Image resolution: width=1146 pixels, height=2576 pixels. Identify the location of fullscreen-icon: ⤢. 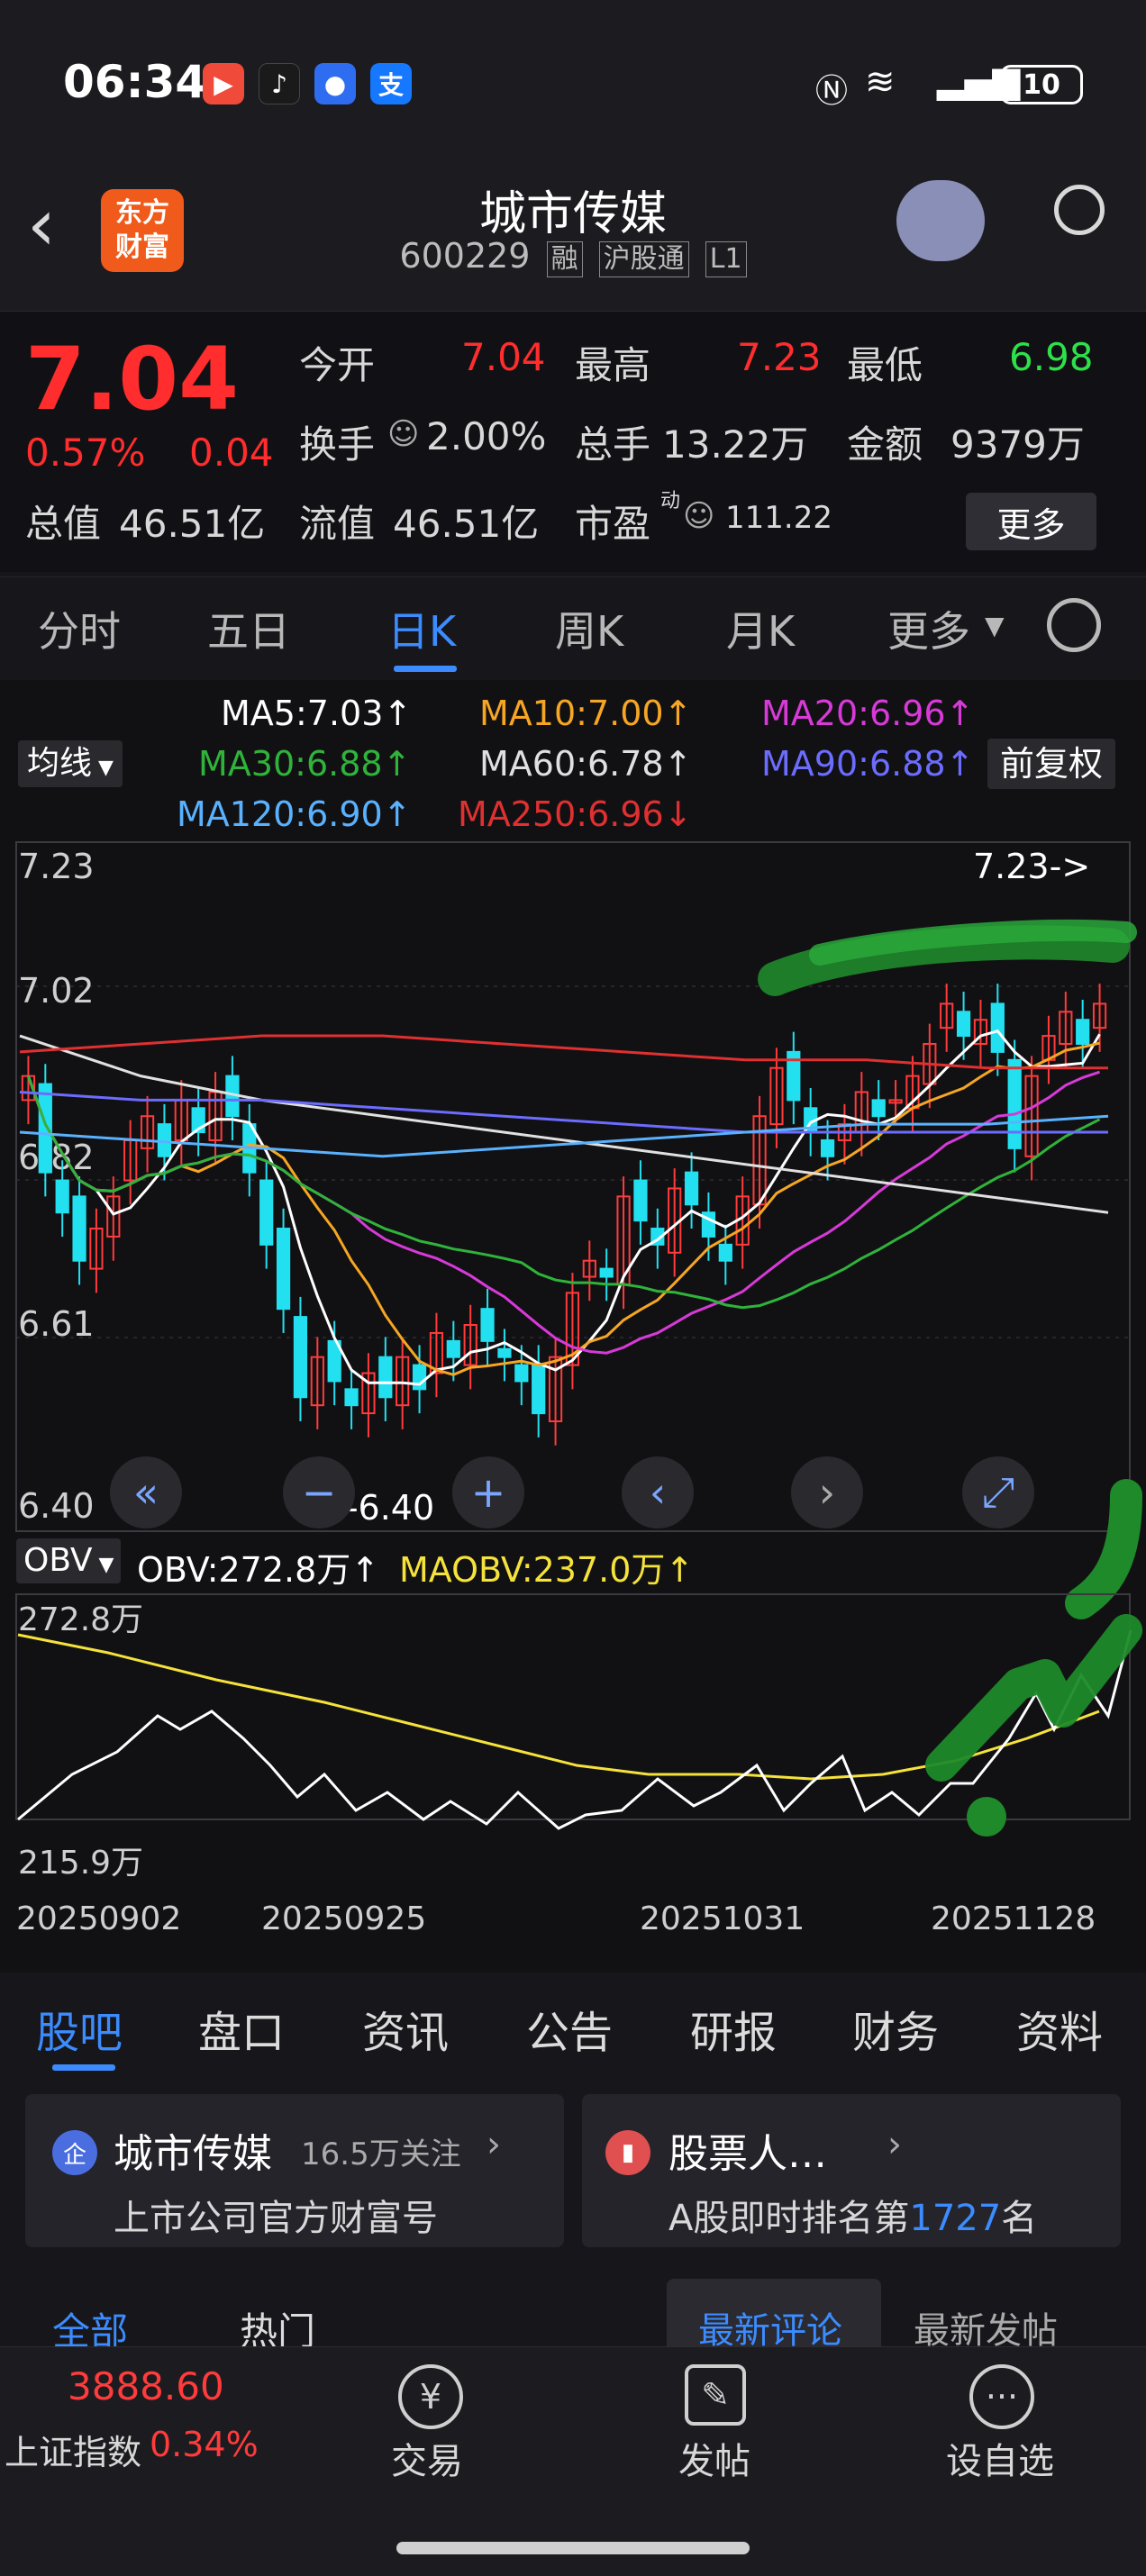
(998, 1492).